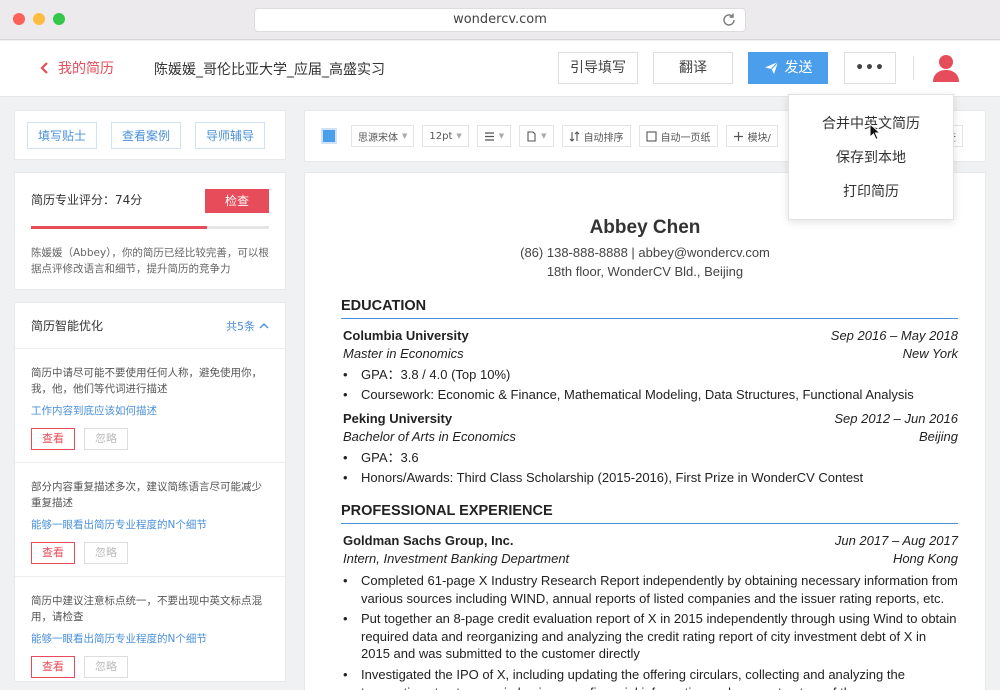  Describe the element at coordinates (489, 136) in the screenshot. I see `list-spacing-icon` at that location.